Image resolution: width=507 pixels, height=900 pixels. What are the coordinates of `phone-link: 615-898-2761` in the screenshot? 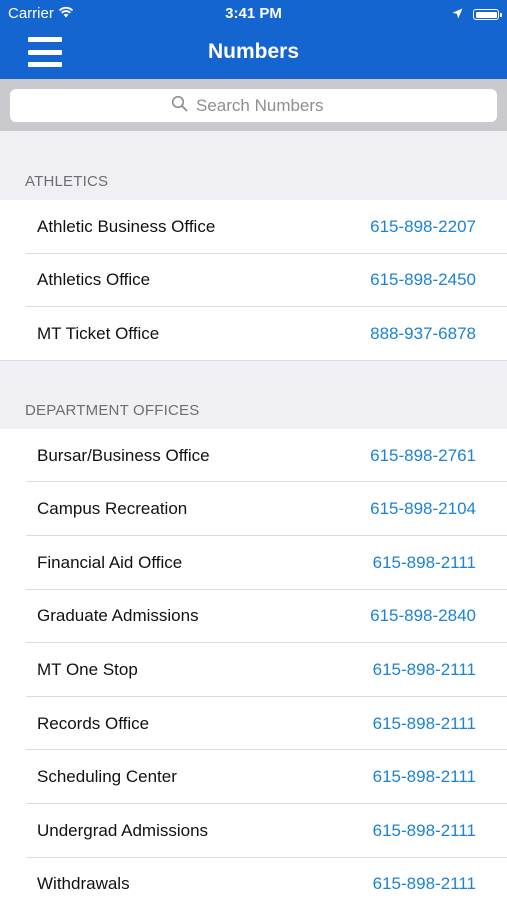 It's located at (423, 456).